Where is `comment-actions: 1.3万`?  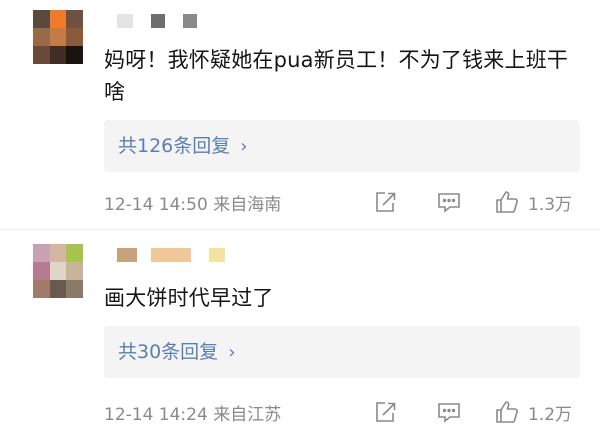 comment-actions: 1.3万 is located at coordinates (480, 202).